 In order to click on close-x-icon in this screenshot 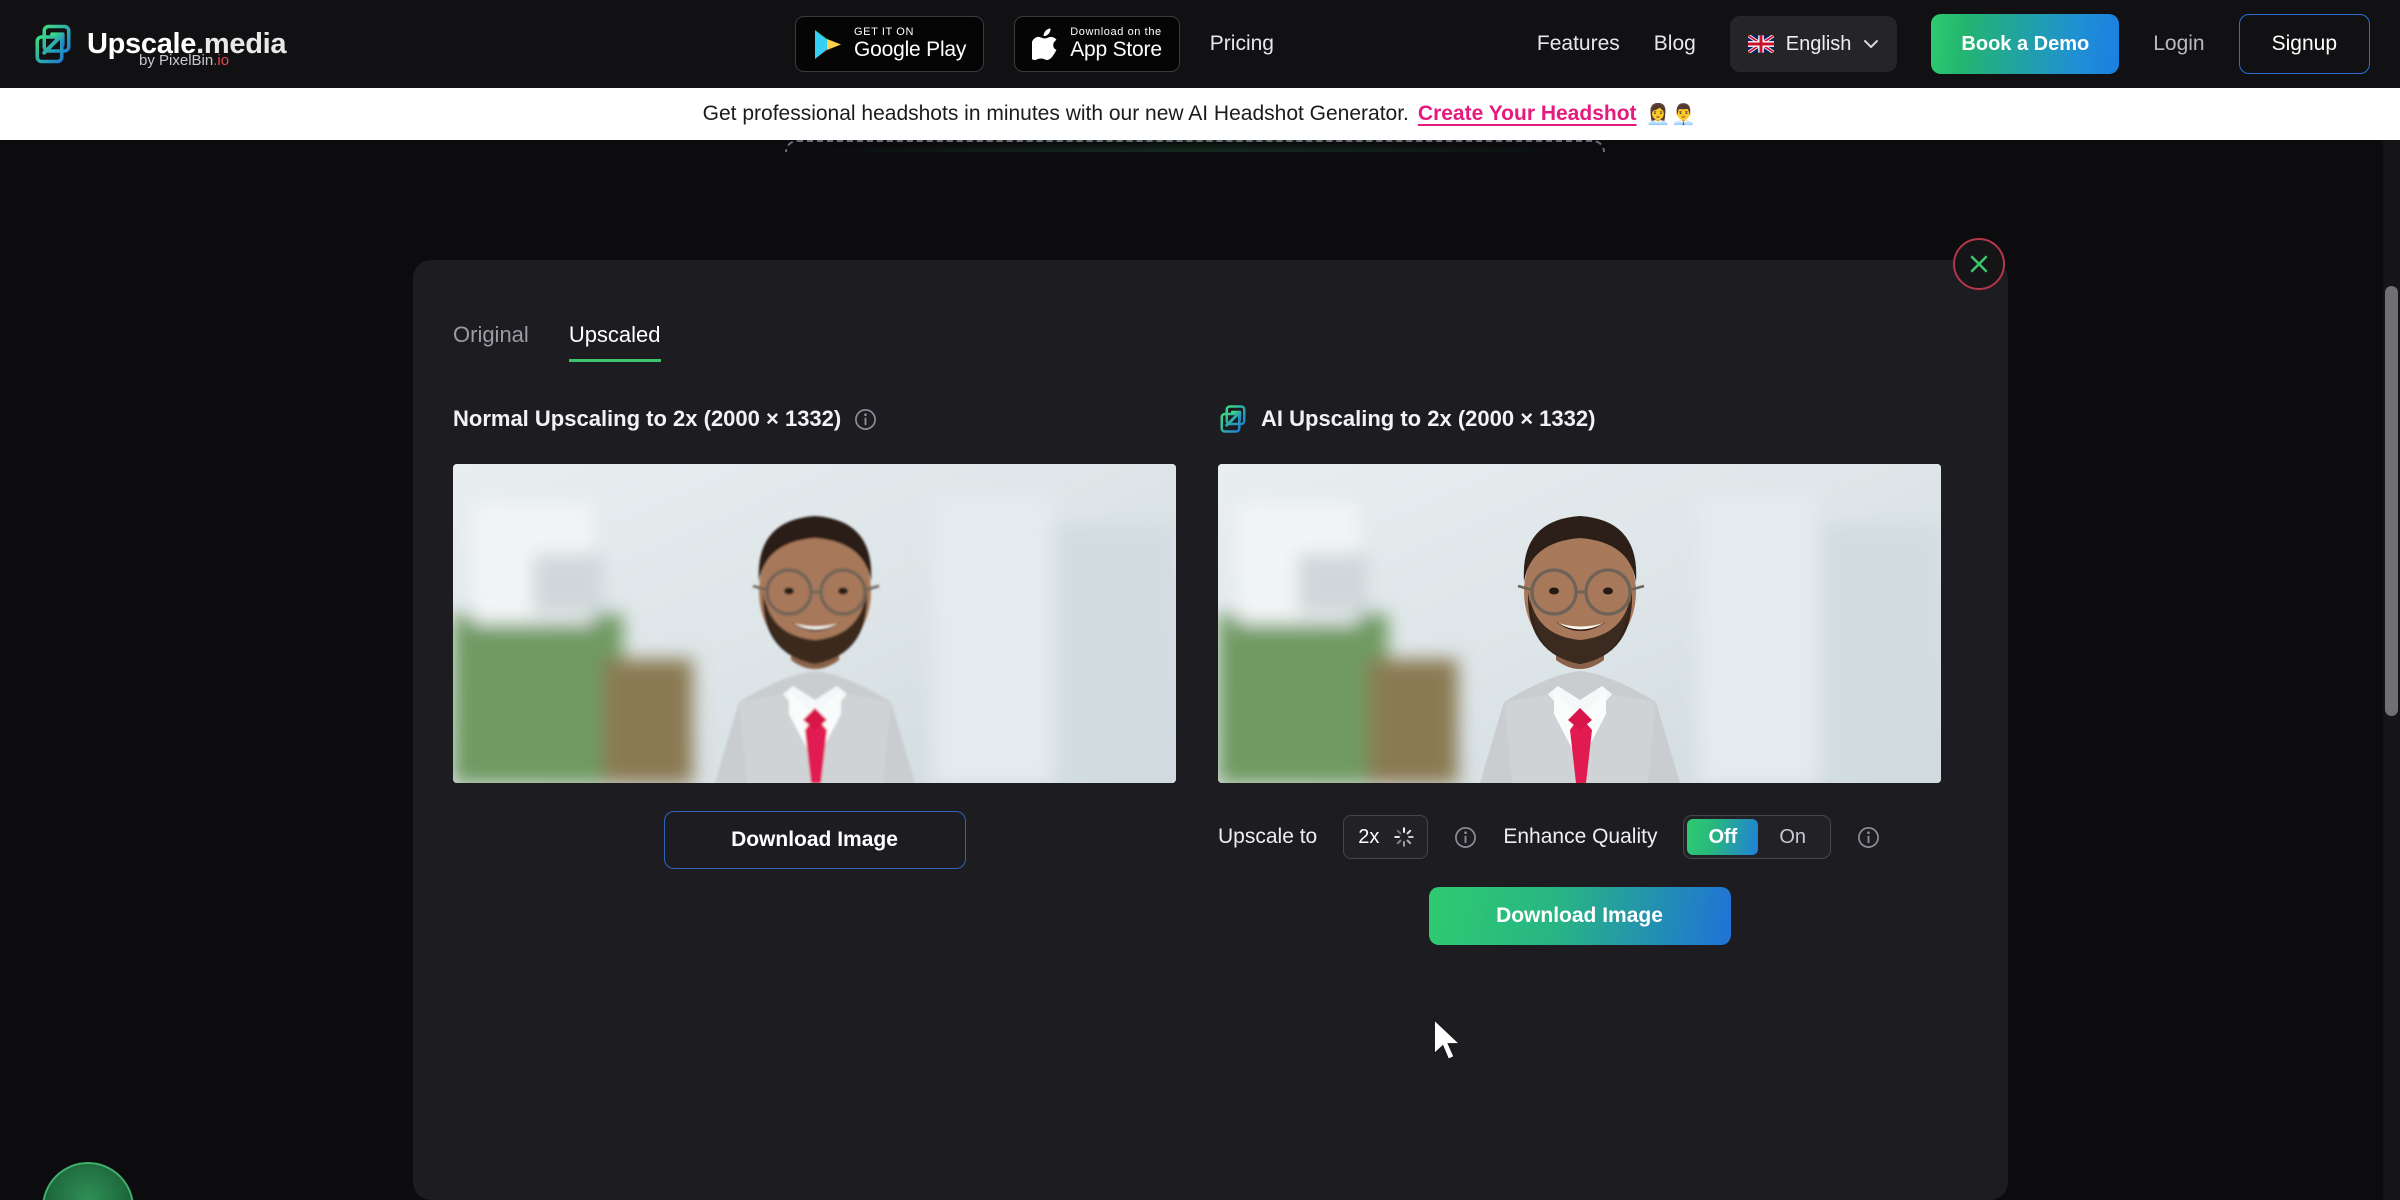, I will do `click(1979, 264)`.